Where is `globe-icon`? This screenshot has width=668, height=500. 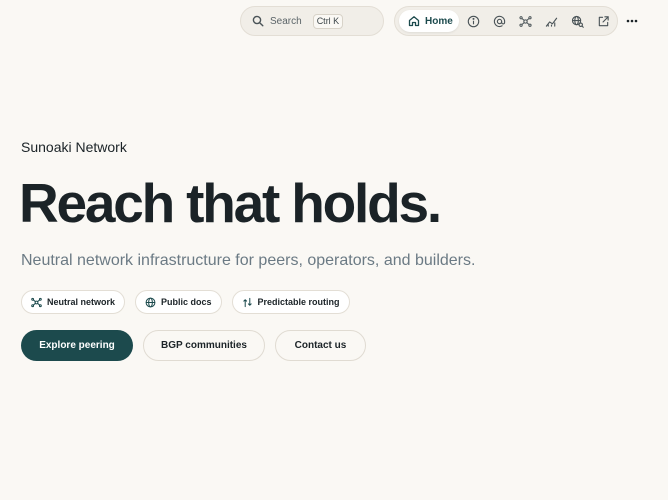 globe-icon is located at coordinates (150, 302).